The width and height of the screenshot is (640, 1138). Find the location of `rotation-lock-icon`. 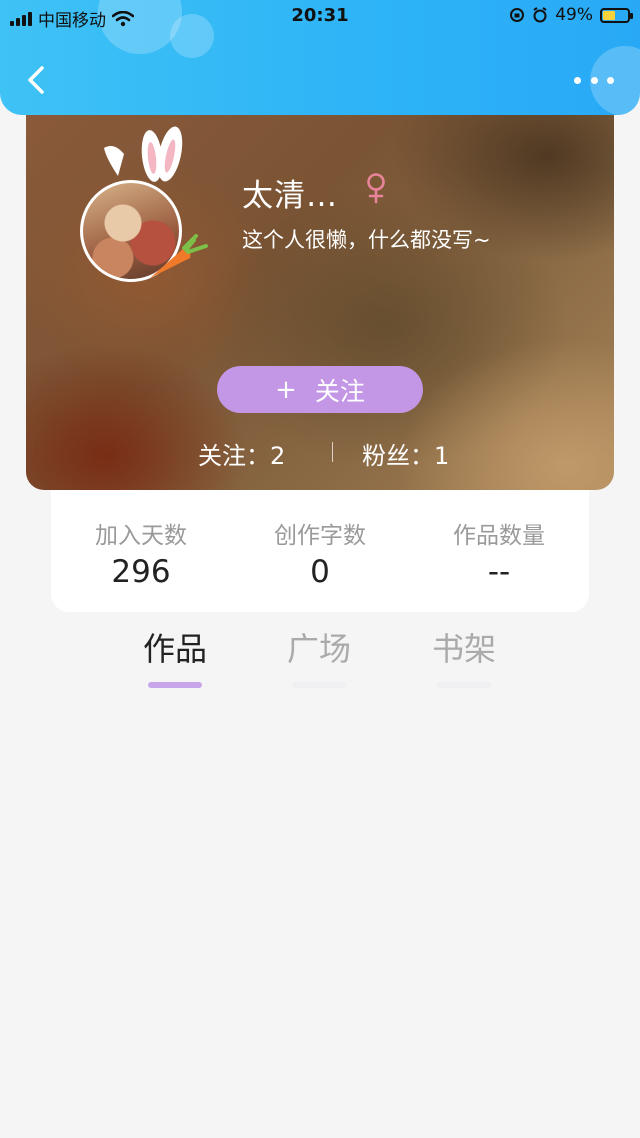

rotation-lock-icon is located at coordinates (517, 15).